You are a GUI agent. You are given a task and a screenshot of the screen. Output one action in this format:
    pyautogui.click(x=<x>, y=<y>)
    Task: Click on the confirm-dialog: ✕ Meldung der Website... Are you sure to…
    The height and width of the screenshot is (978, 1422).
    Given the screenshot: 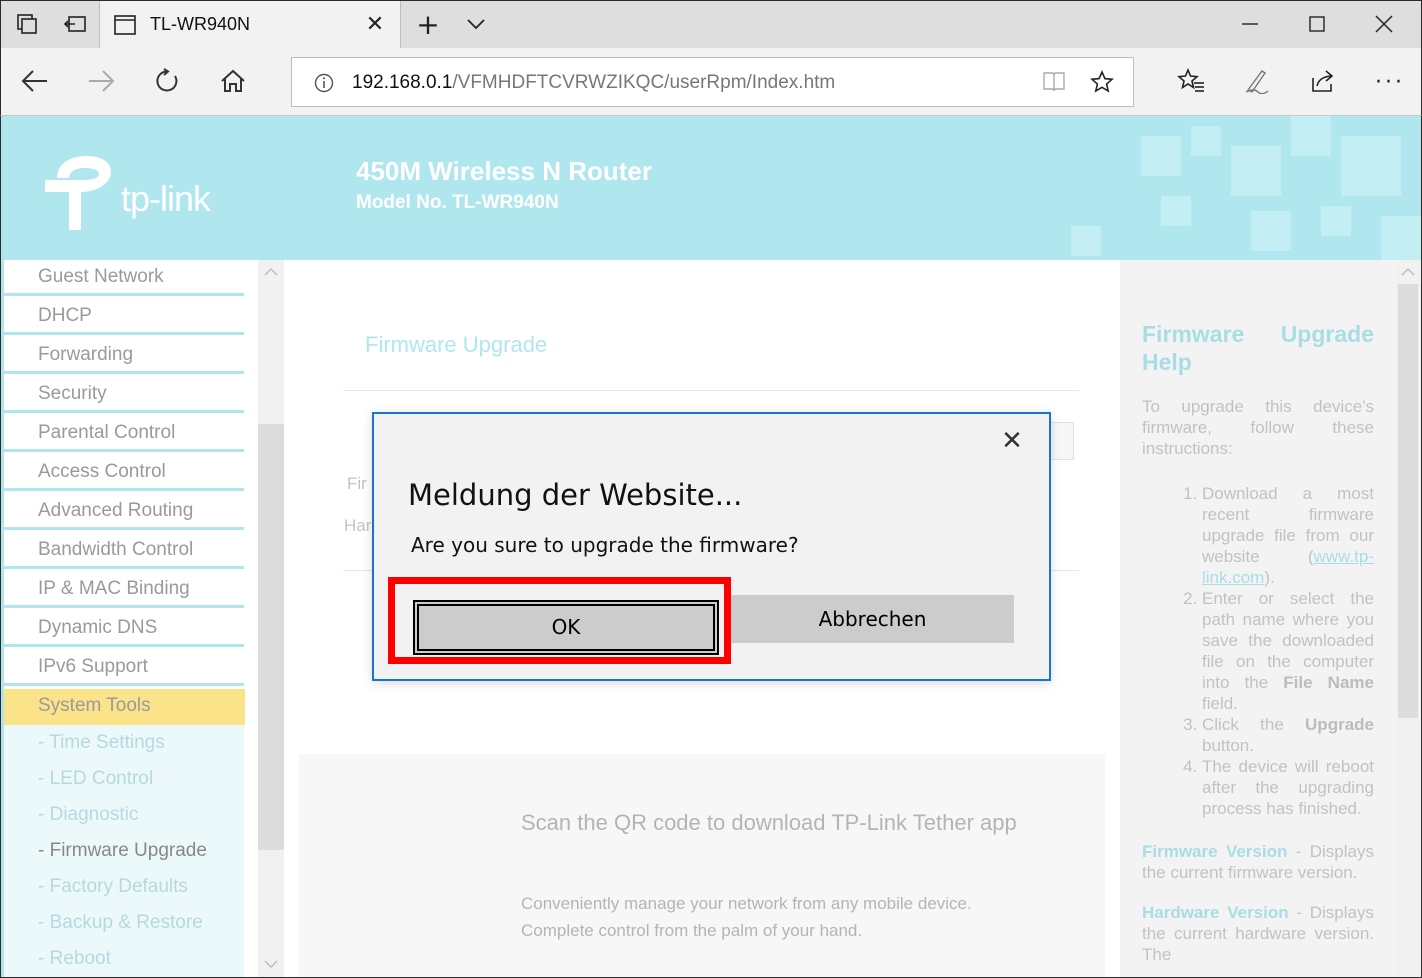 What is the action you would take?
    pyautogui.click(x=711, y=546)
    